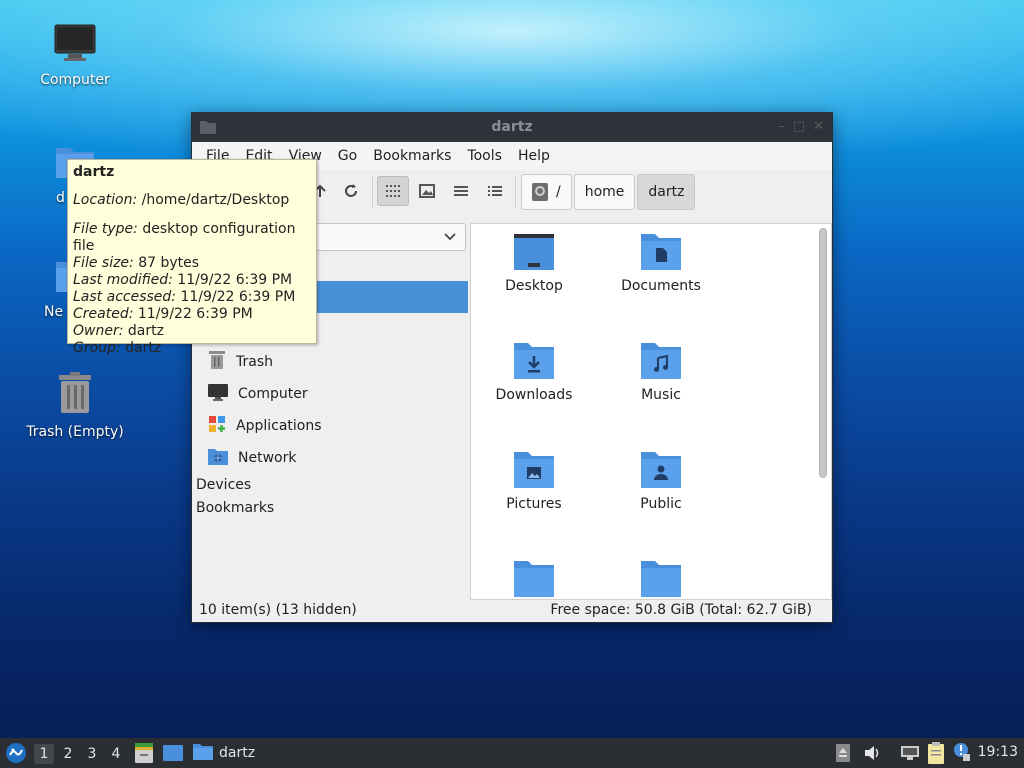 The width and height of the screenshot is (1024, 768). I want to click on file-item-desktop: Desktop, so click(534, 263).